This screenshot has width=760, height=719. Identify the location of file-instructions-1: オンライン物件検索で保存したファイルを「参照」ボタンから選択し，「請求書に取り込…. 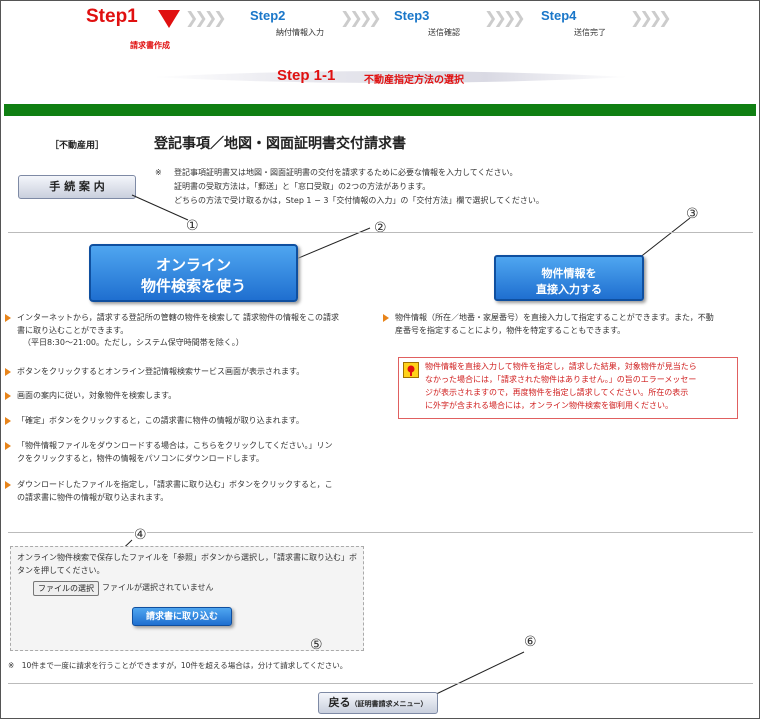
(187, 557).